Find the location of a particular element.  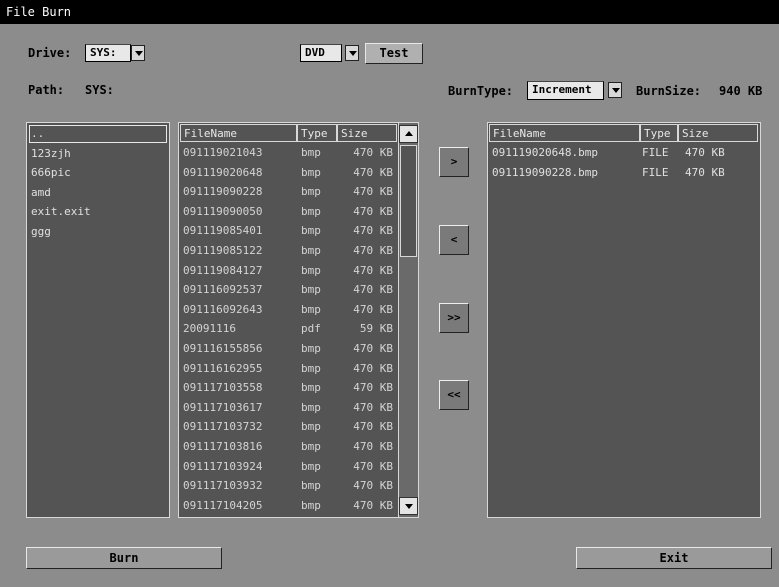

target-size: 470 KB is located at coordinates (705, 172).